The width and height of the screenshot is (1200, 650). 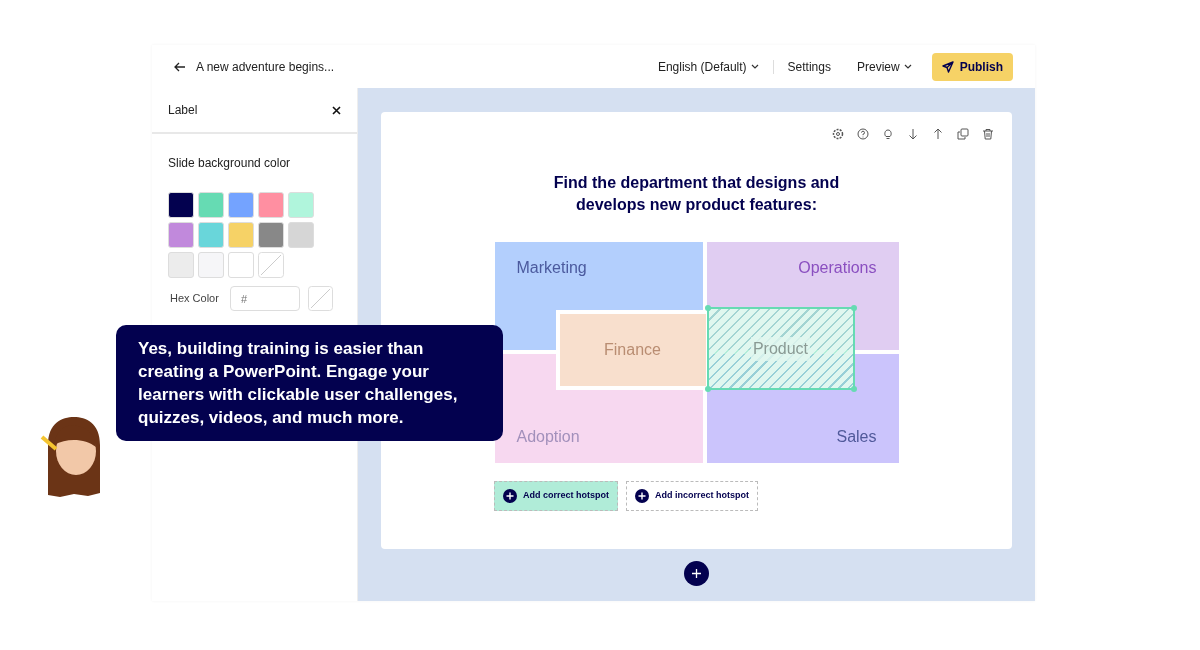 I want to click on add-incorrect-hotspot-button: Add incorrect hotspot, so click(x=692, y=496).